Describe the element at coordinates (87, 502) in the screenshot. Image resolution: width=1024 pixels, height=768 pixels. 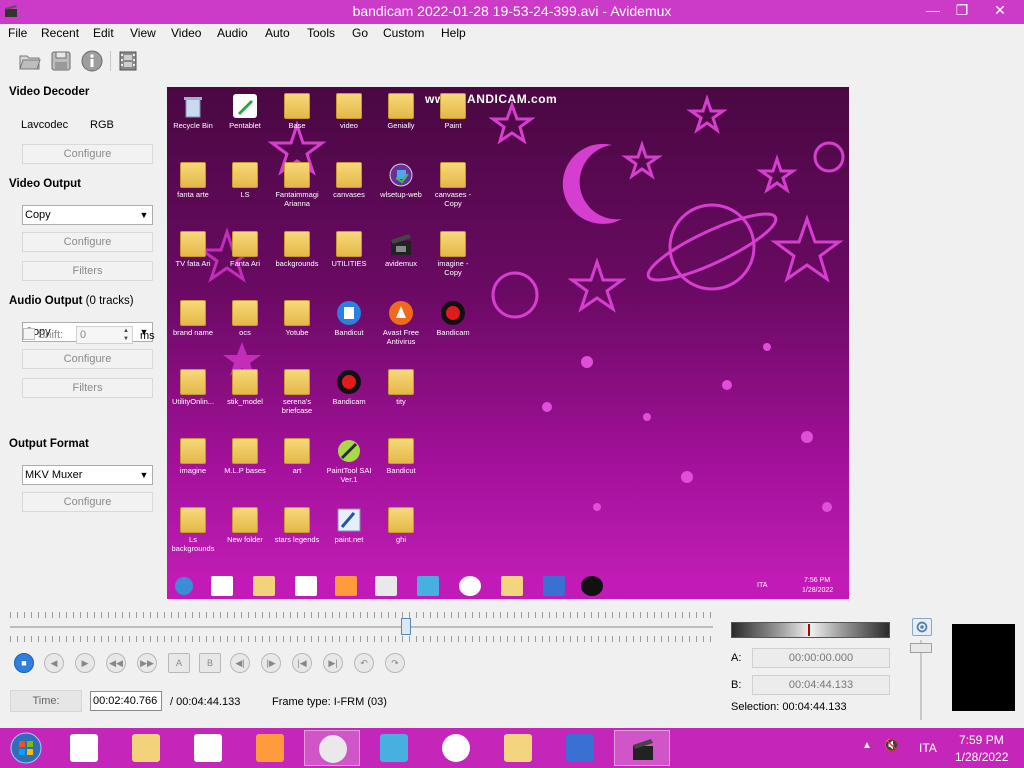
I see `muxer-configure-button: Configure` at that location.